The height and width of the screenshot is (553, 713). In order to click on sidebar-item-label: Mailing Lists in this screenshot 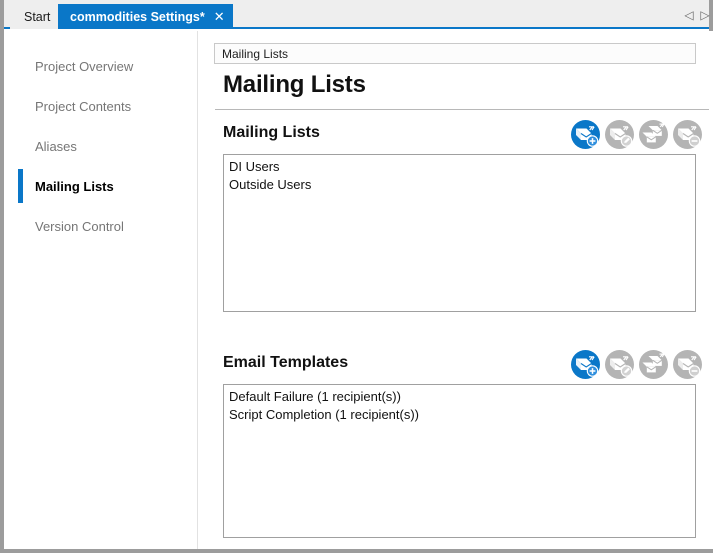, I will do `click(74, 186)`.